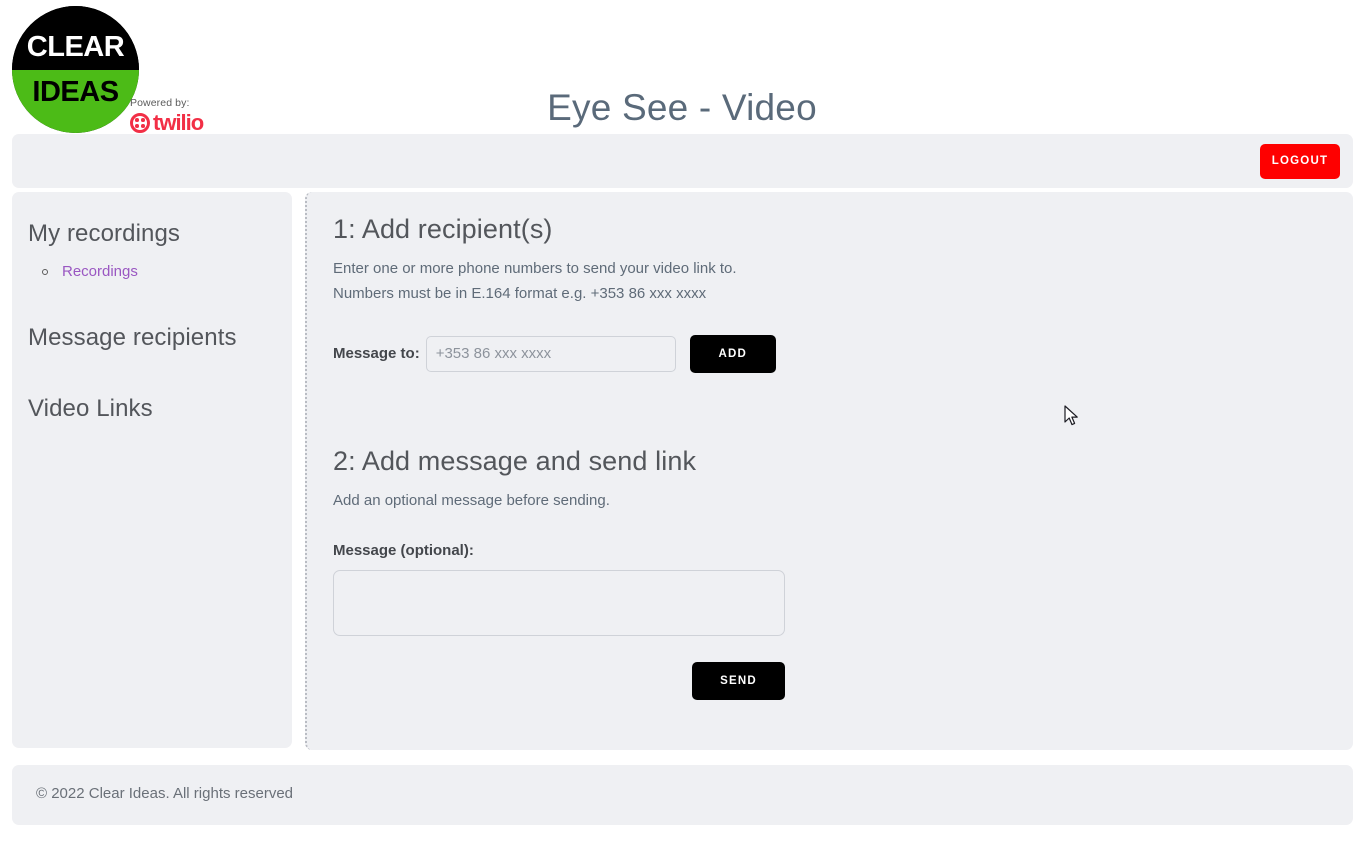 Image resolution: width=1364 pixels, height=842 pixels. What do you see at coordinates (738, 681) in the screenshot?
I see `send-button: SEND` at bounding box center [738, 681].